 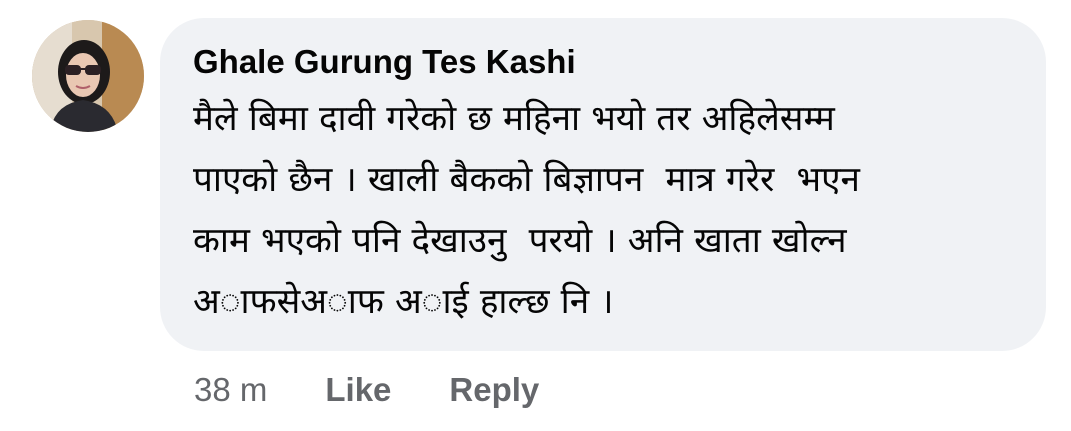 What do you see at coordinates (494, 390) in the screenshot?
I see `reply-button: Reply` at bounding box center [494, 390].